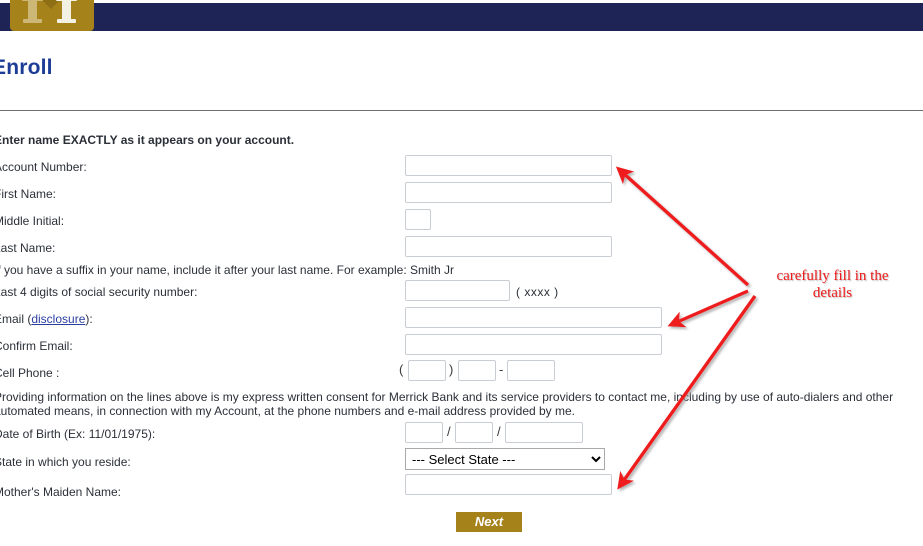 The width and height of the screenshot is (923, 546). I want to click on email-disclosure-link: disclosure, so click(58, 319).